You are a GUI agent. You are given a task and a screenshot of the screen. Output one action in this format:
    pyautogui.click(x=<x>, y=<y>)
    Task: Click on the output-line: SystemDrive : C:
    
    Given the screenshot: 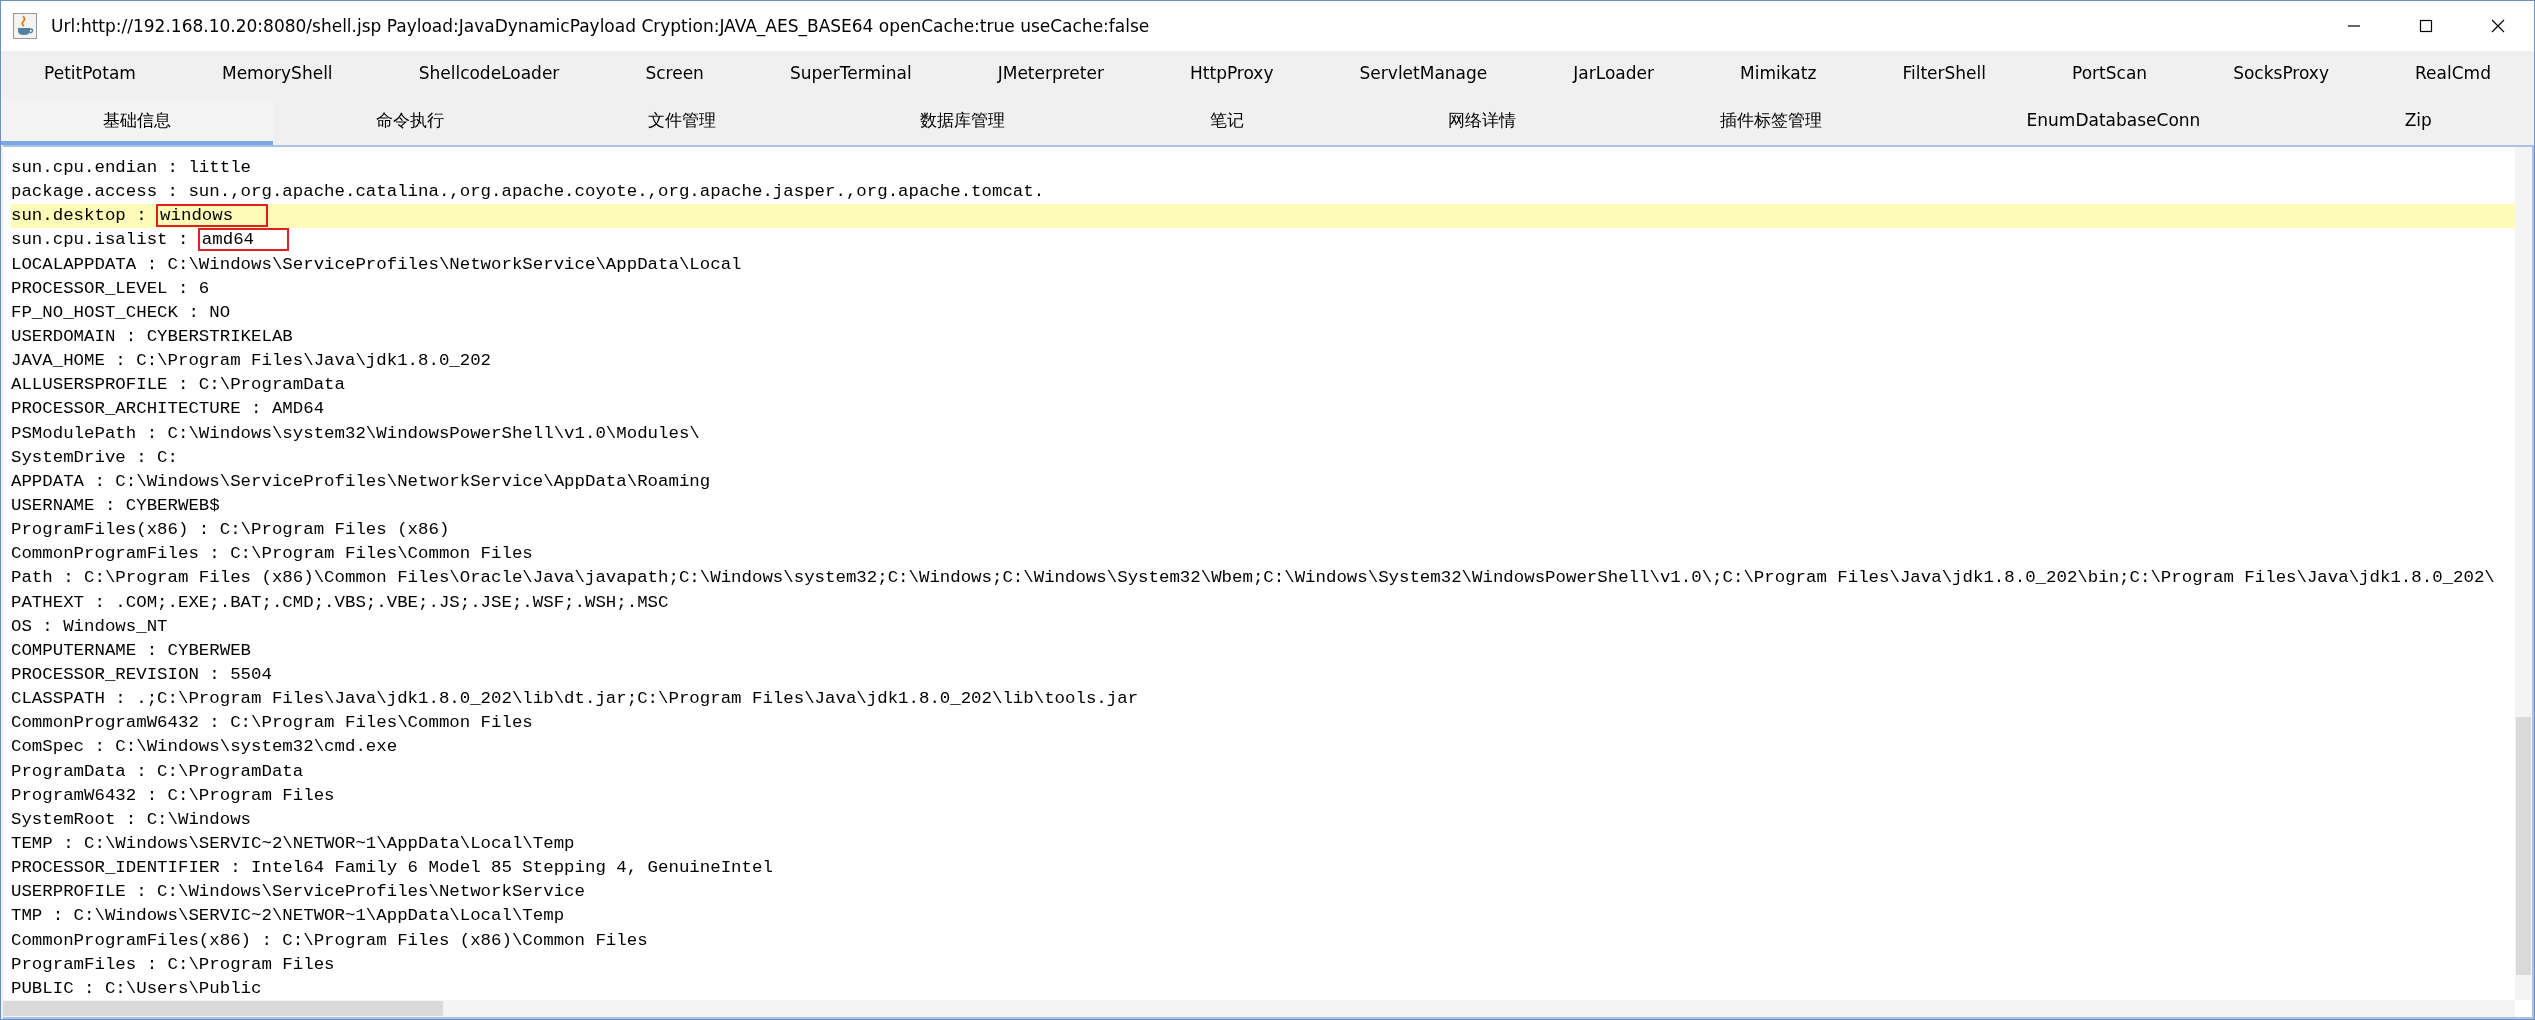 What is the action you would take?
    pyautogui.click(x=95, y=457)
    